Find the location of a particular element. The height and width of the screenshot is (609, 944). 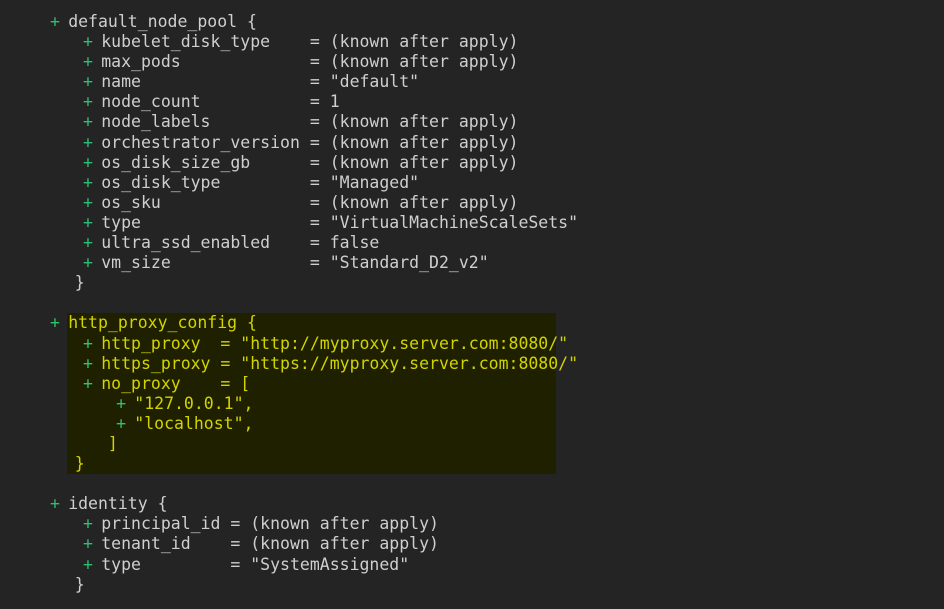

code-line: + tenant_id = (known after apply) is located at coordinates (472, 544).